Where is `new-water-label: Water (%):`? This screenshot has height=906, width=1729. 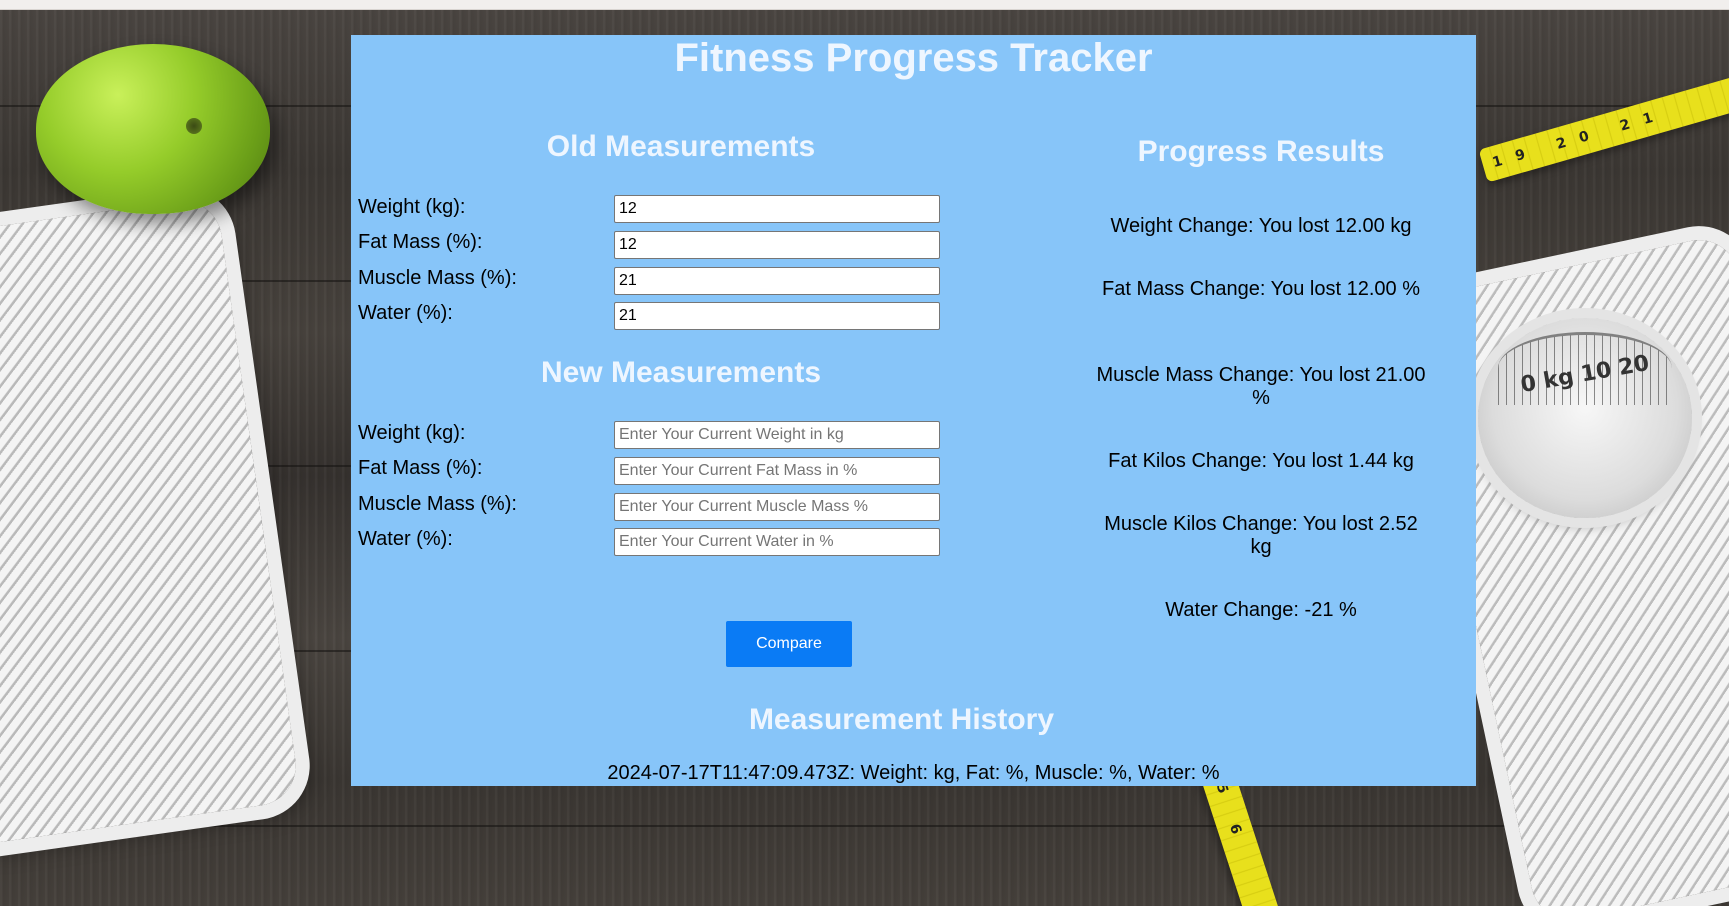 new-water-label: Water (%): is located at coordinates (405, 539).